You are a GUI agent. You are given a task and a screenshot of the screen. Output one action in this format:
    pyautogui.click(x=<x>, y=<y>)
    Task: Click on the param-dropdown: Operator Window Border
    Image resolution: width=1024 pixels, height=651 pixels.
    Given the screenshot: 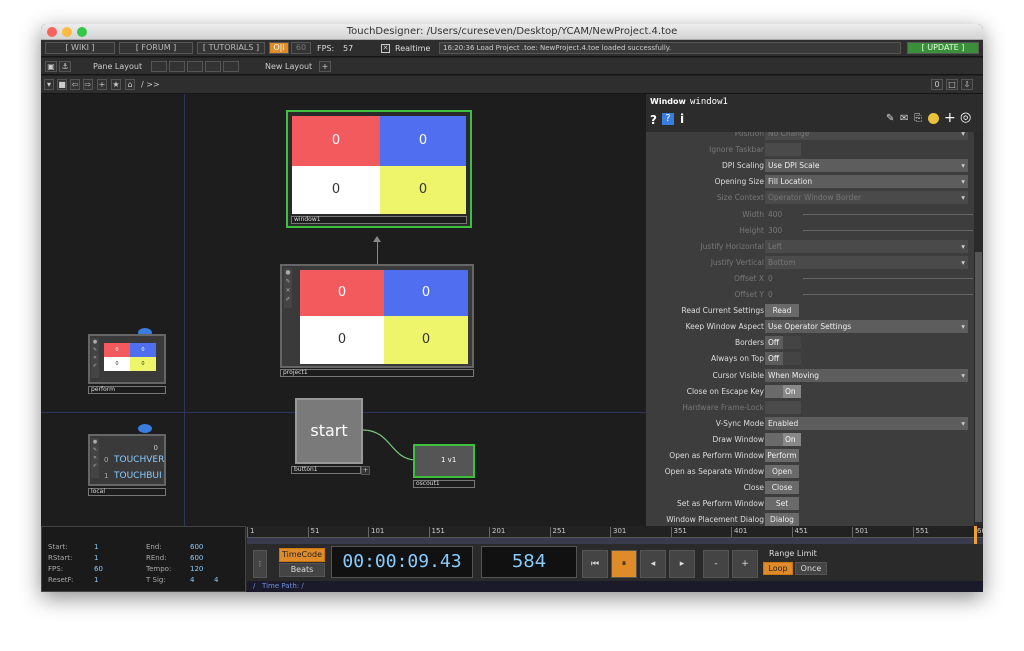 What is the action you would take?
    pyautogui.click(x=866, y=198)
    